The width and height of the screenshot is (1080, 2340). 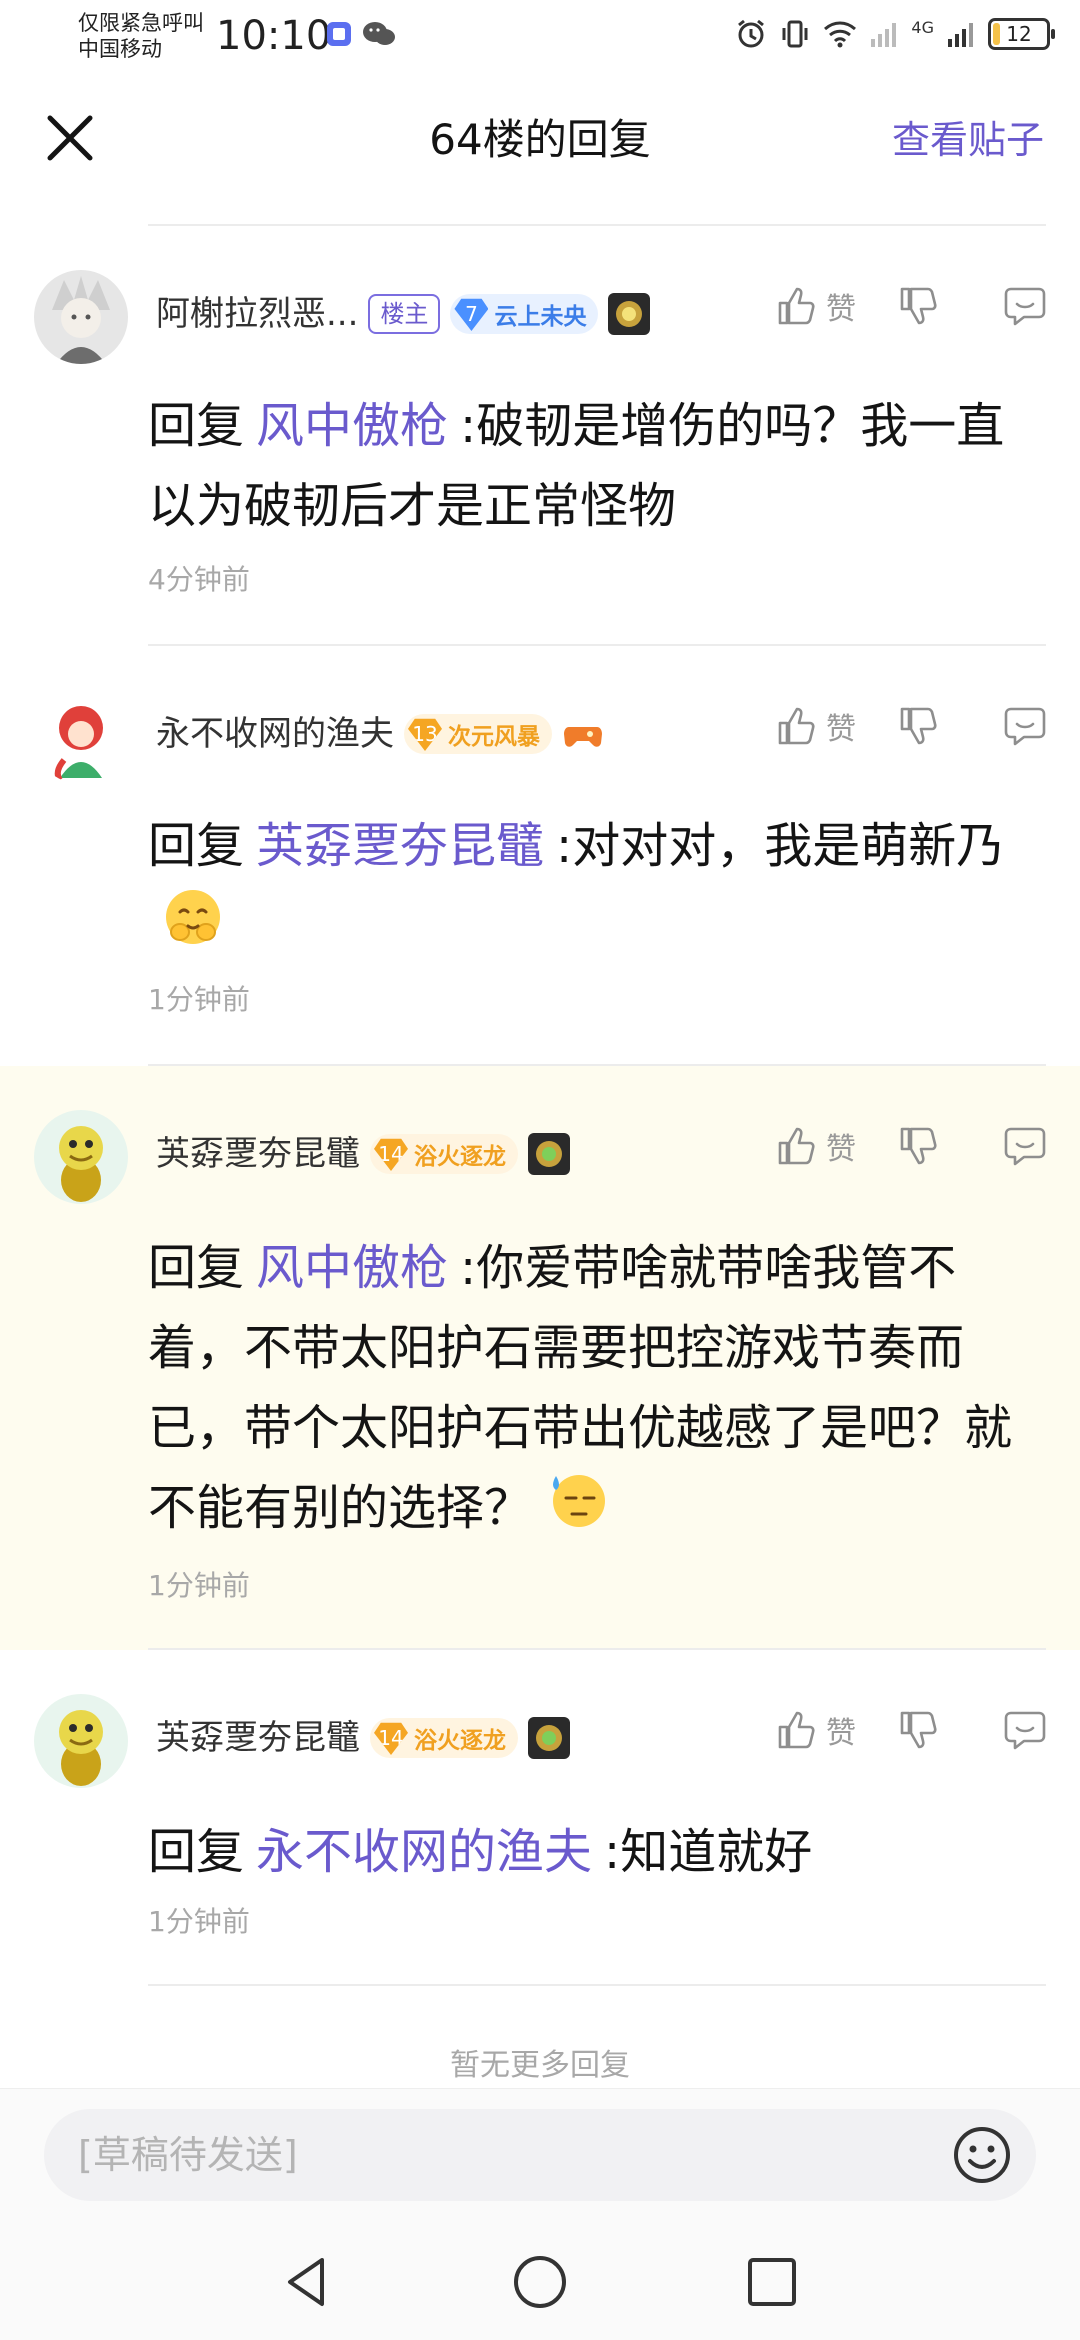 What do you see at coordinates (599, 889) in the screenshot?
I see `reply-content: 回复 芵孬覂夯昆鼊:对对对，我是萌新乃` at bounding box center [599, 889].